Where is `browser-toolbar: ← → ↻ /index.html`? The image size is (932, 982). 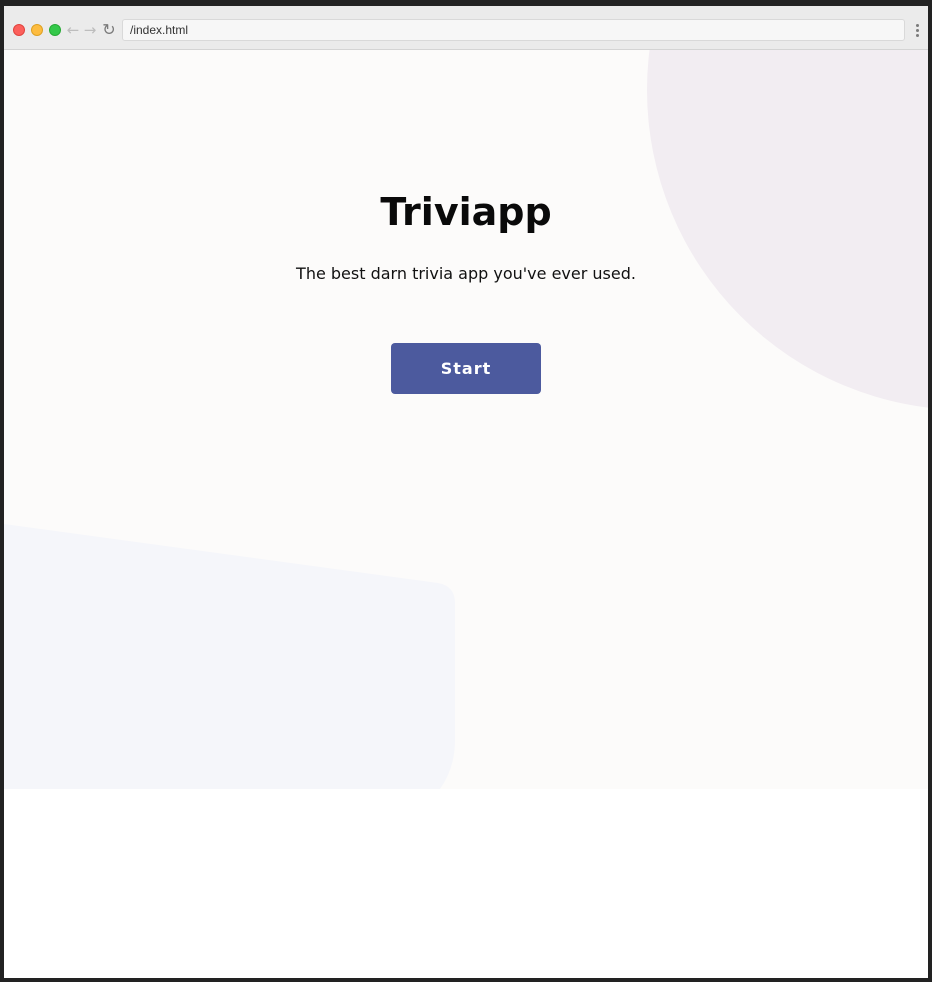
browser-toolbar: ← → ↻ /index.html is located at coordinates (466, 28).